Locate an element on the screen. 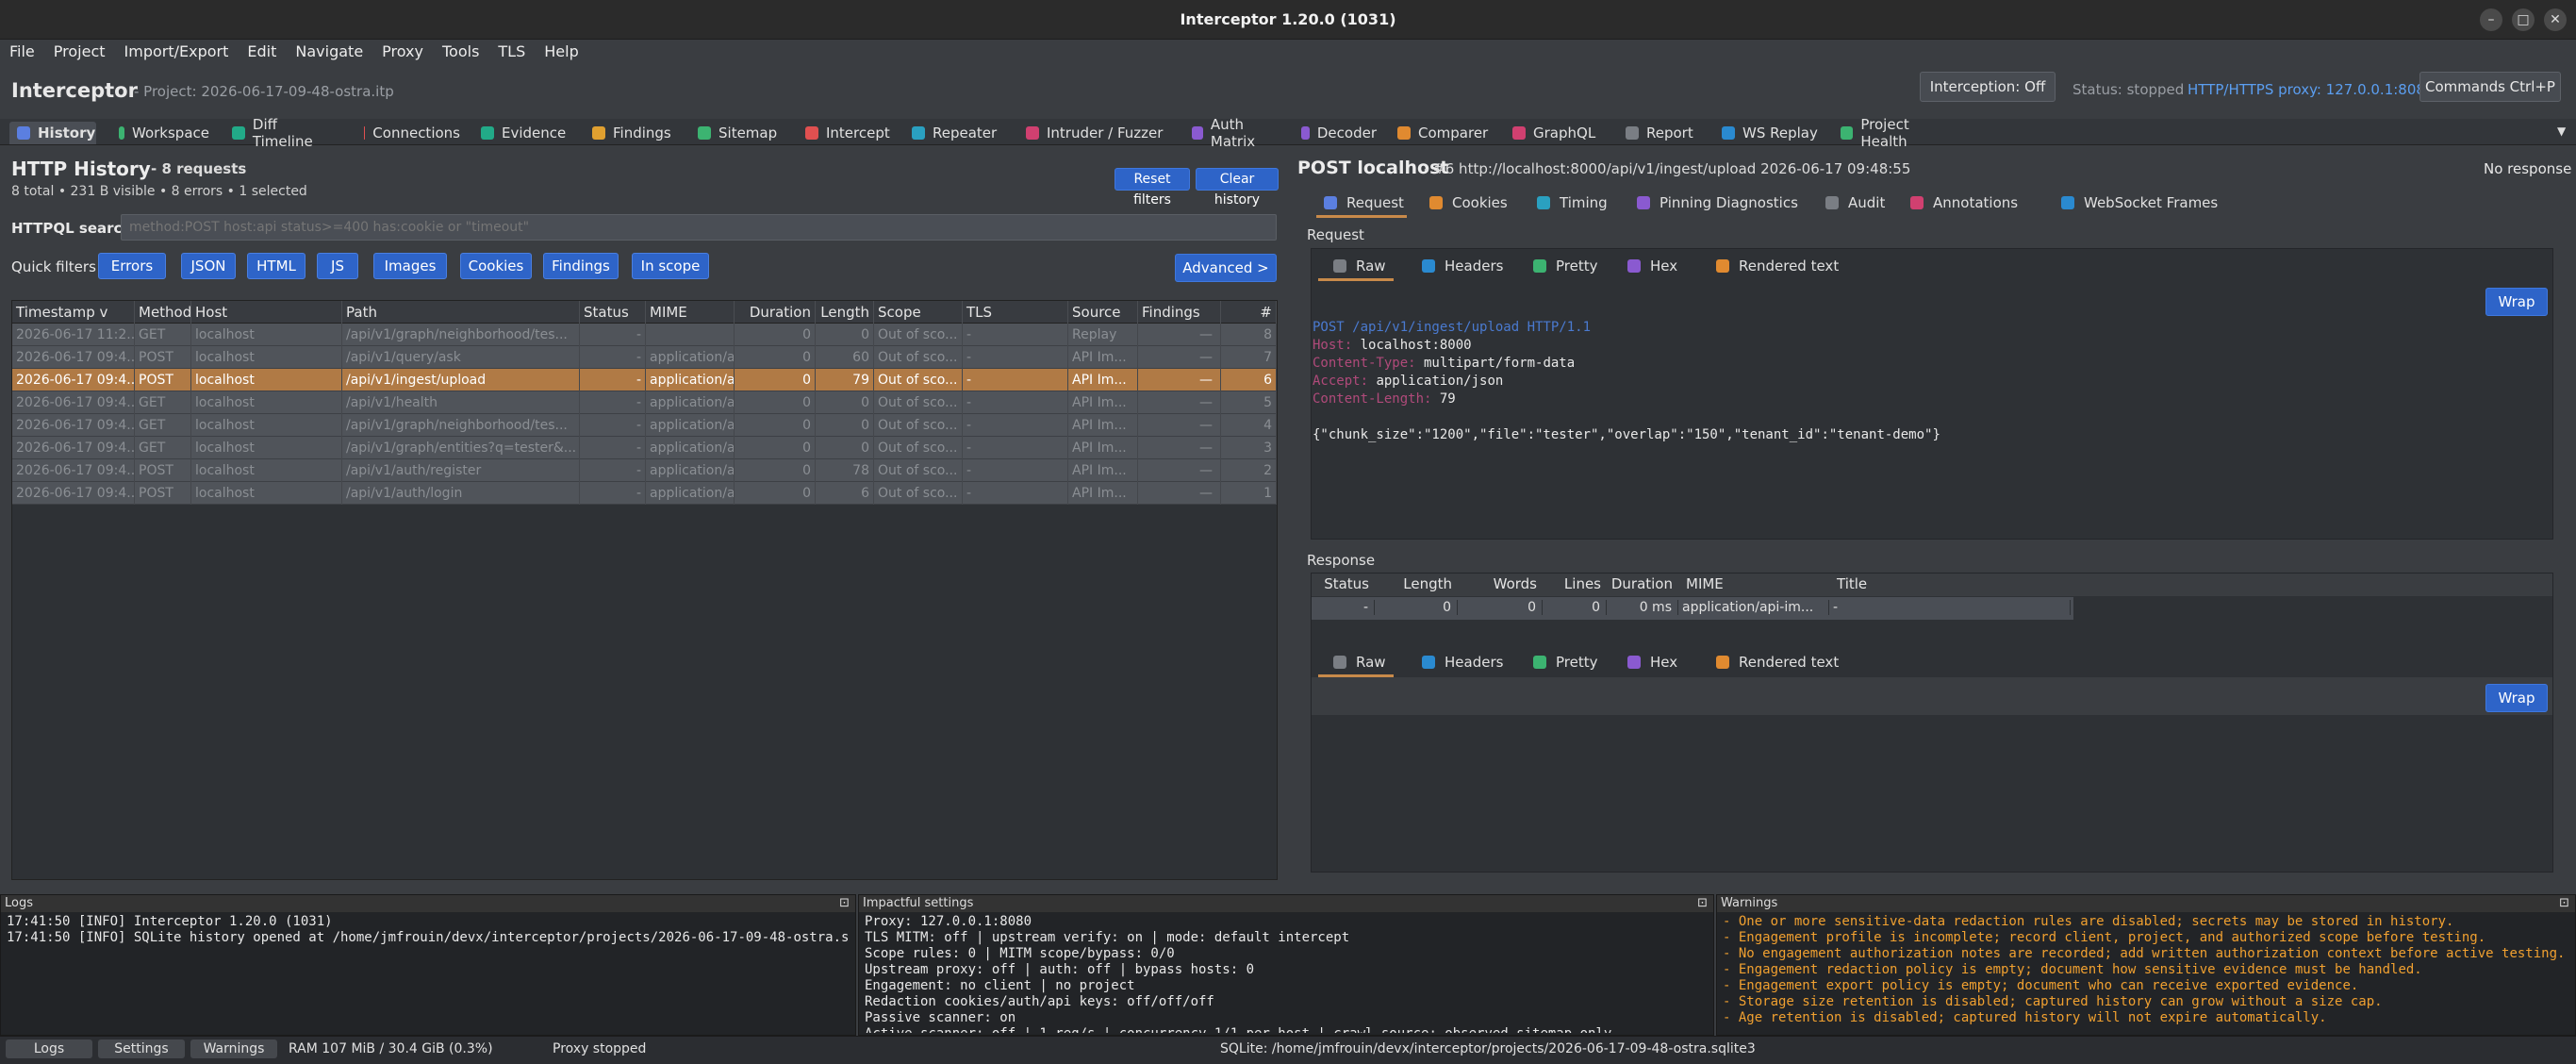  response-column-mime: MIME is located at coordinates (1753, 583).